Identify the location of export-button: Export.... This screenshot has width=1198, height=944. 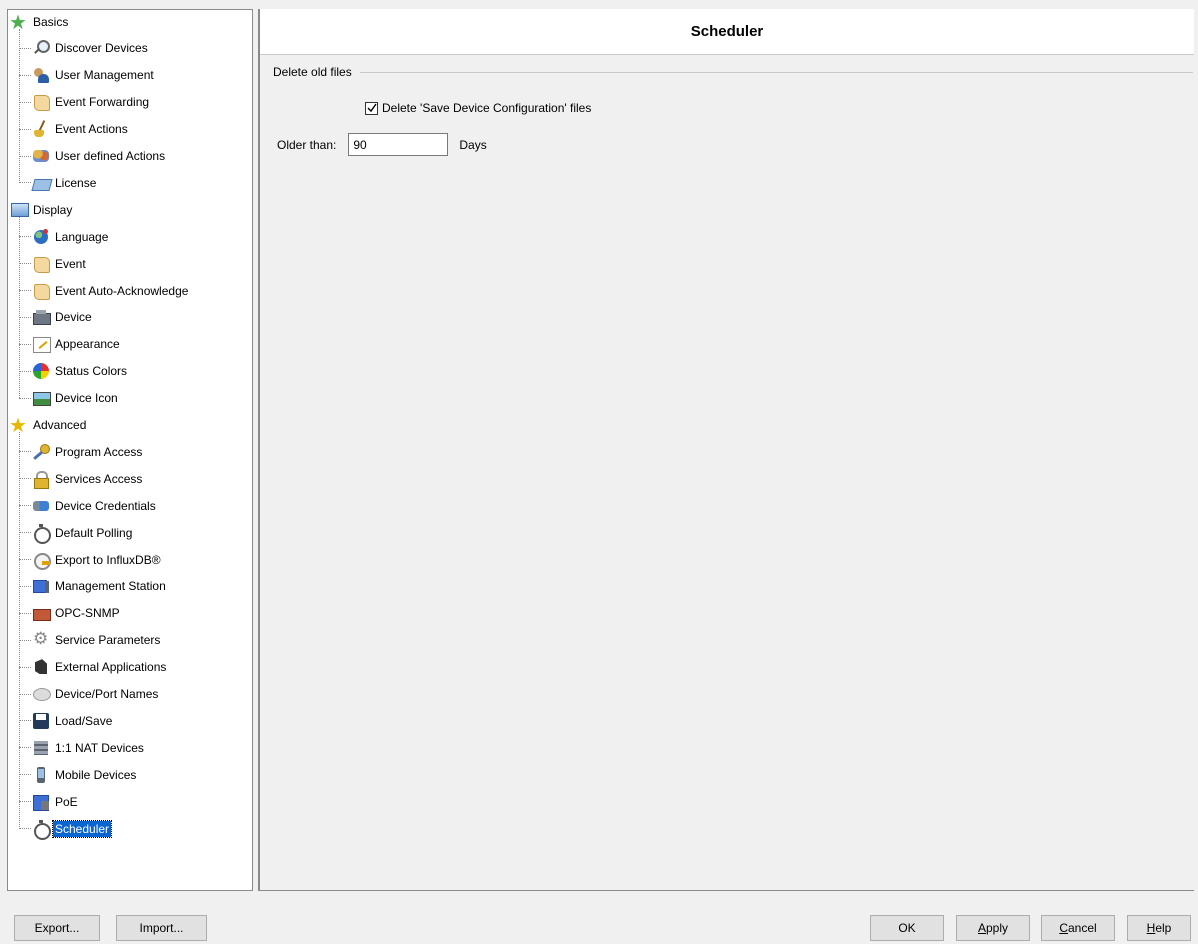
(57, 928).